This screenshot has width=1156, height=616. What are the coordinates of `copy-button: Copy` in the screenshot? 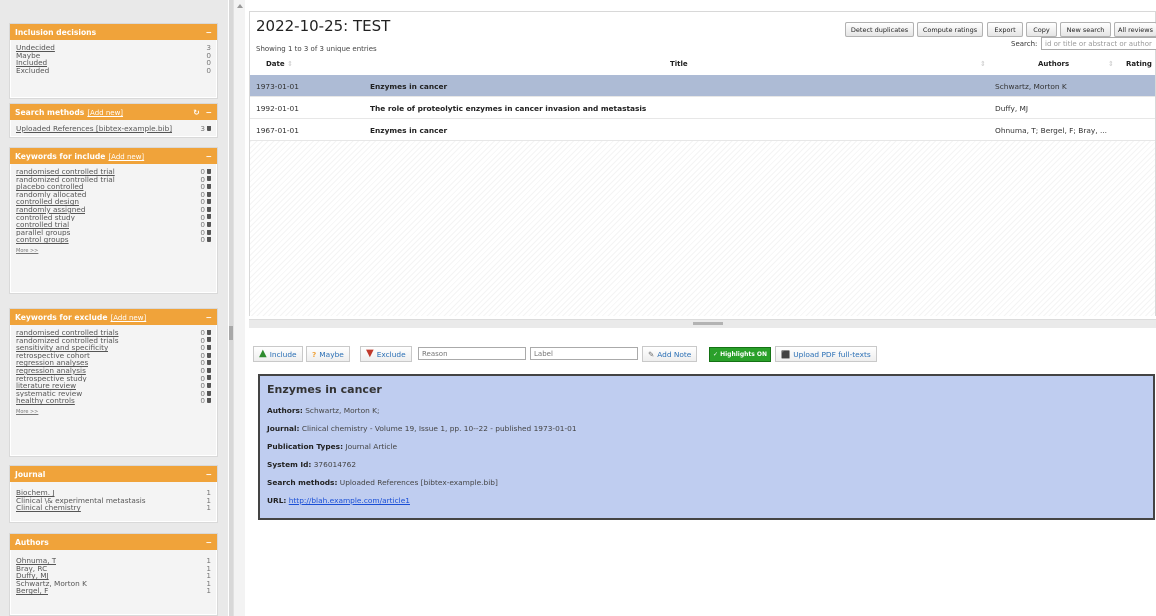 It's located at (1041, 29).